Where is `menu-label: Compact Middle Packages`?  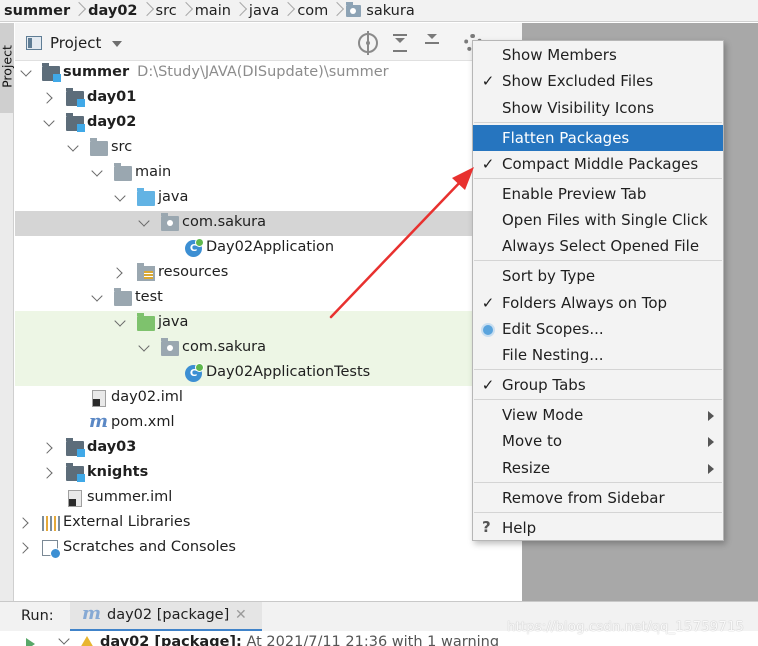 menu-label: Compact Middle Packages is located at coordinates (600, 164).